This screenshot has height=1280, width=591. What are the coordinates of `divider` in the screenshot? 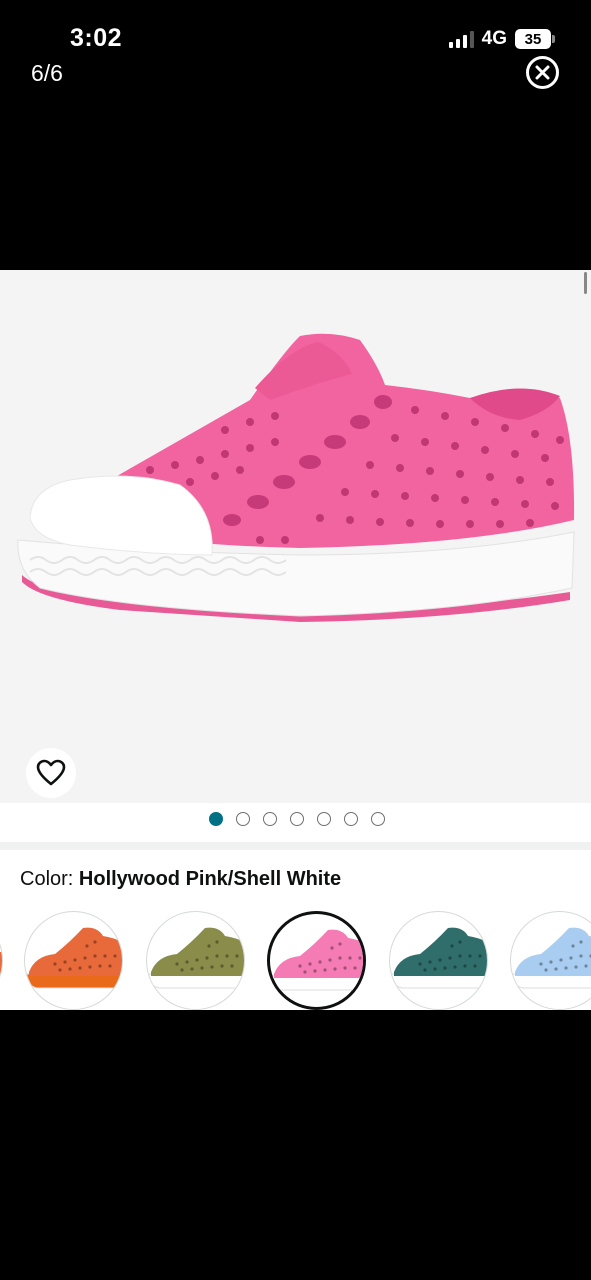 It's located at (295, 846).